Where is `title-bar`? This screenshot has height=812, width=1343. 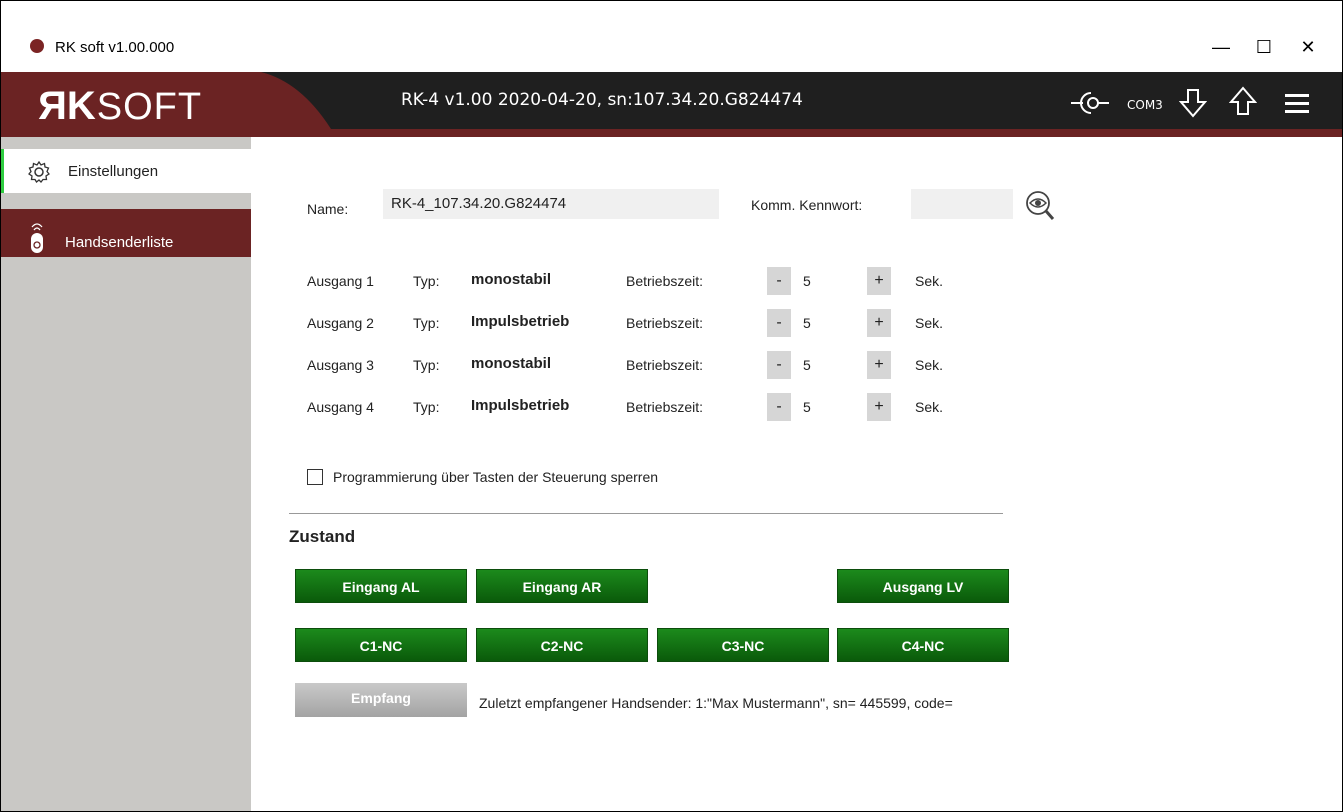 title-bar is located at coordinates (671, 16).